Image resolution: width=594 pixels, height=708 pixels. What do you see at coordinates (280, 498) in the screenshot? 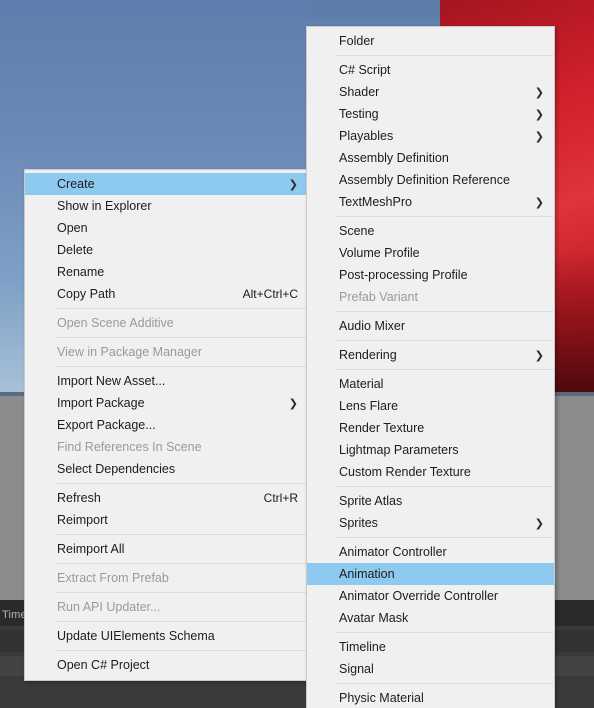
I see `menu-item-shortcut: Ctrl+R` at bounding box center [280, 498].